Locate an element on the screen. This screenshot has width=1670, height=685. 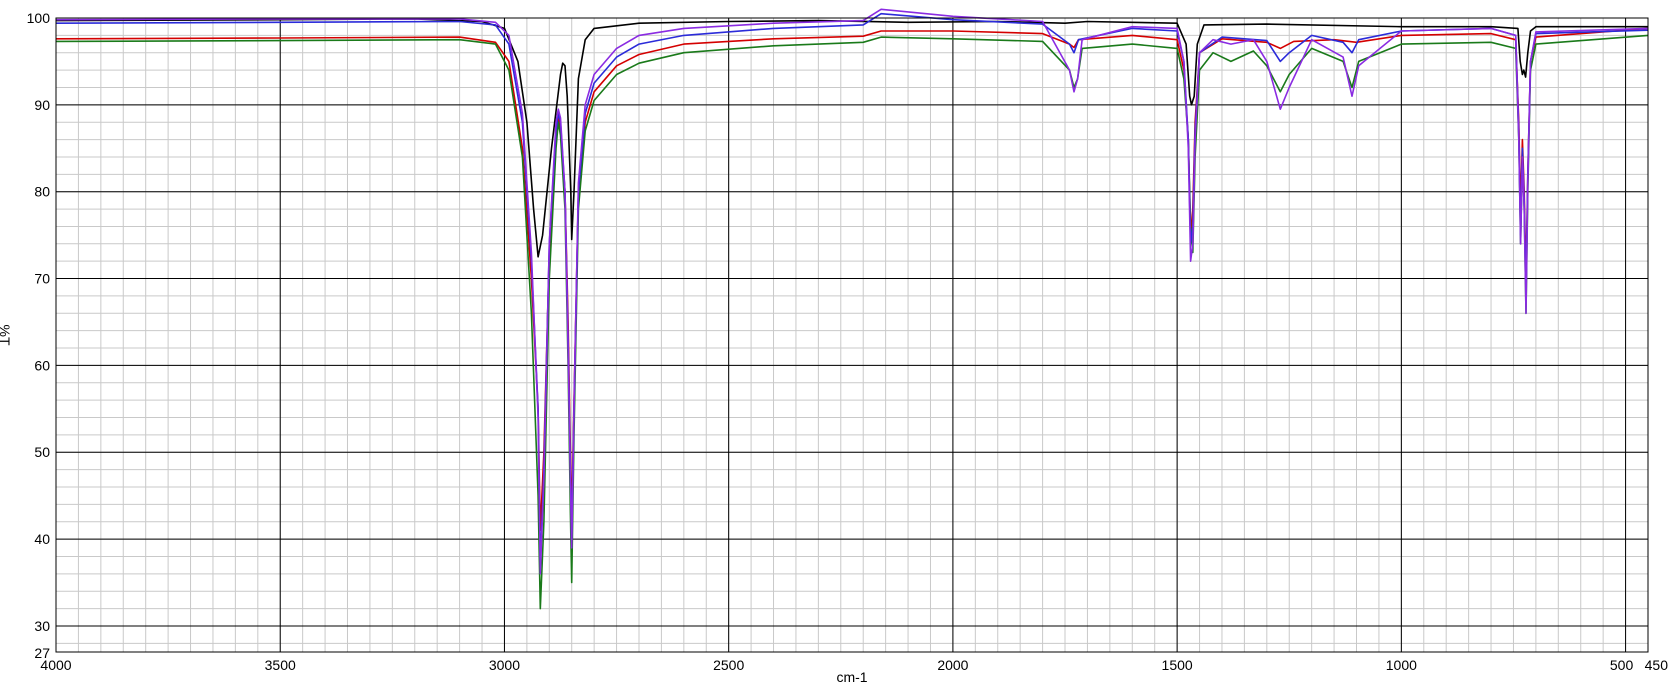
x-axis-label: cm-1 is located at coordinates (851, 677).